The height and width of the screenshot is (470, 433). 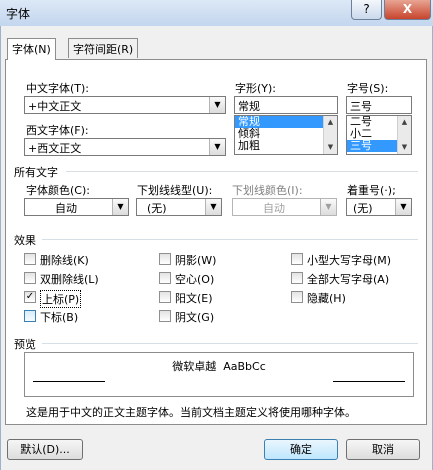 I want to click on emboss-label: 阳文(E), so click(x=194, y=298).